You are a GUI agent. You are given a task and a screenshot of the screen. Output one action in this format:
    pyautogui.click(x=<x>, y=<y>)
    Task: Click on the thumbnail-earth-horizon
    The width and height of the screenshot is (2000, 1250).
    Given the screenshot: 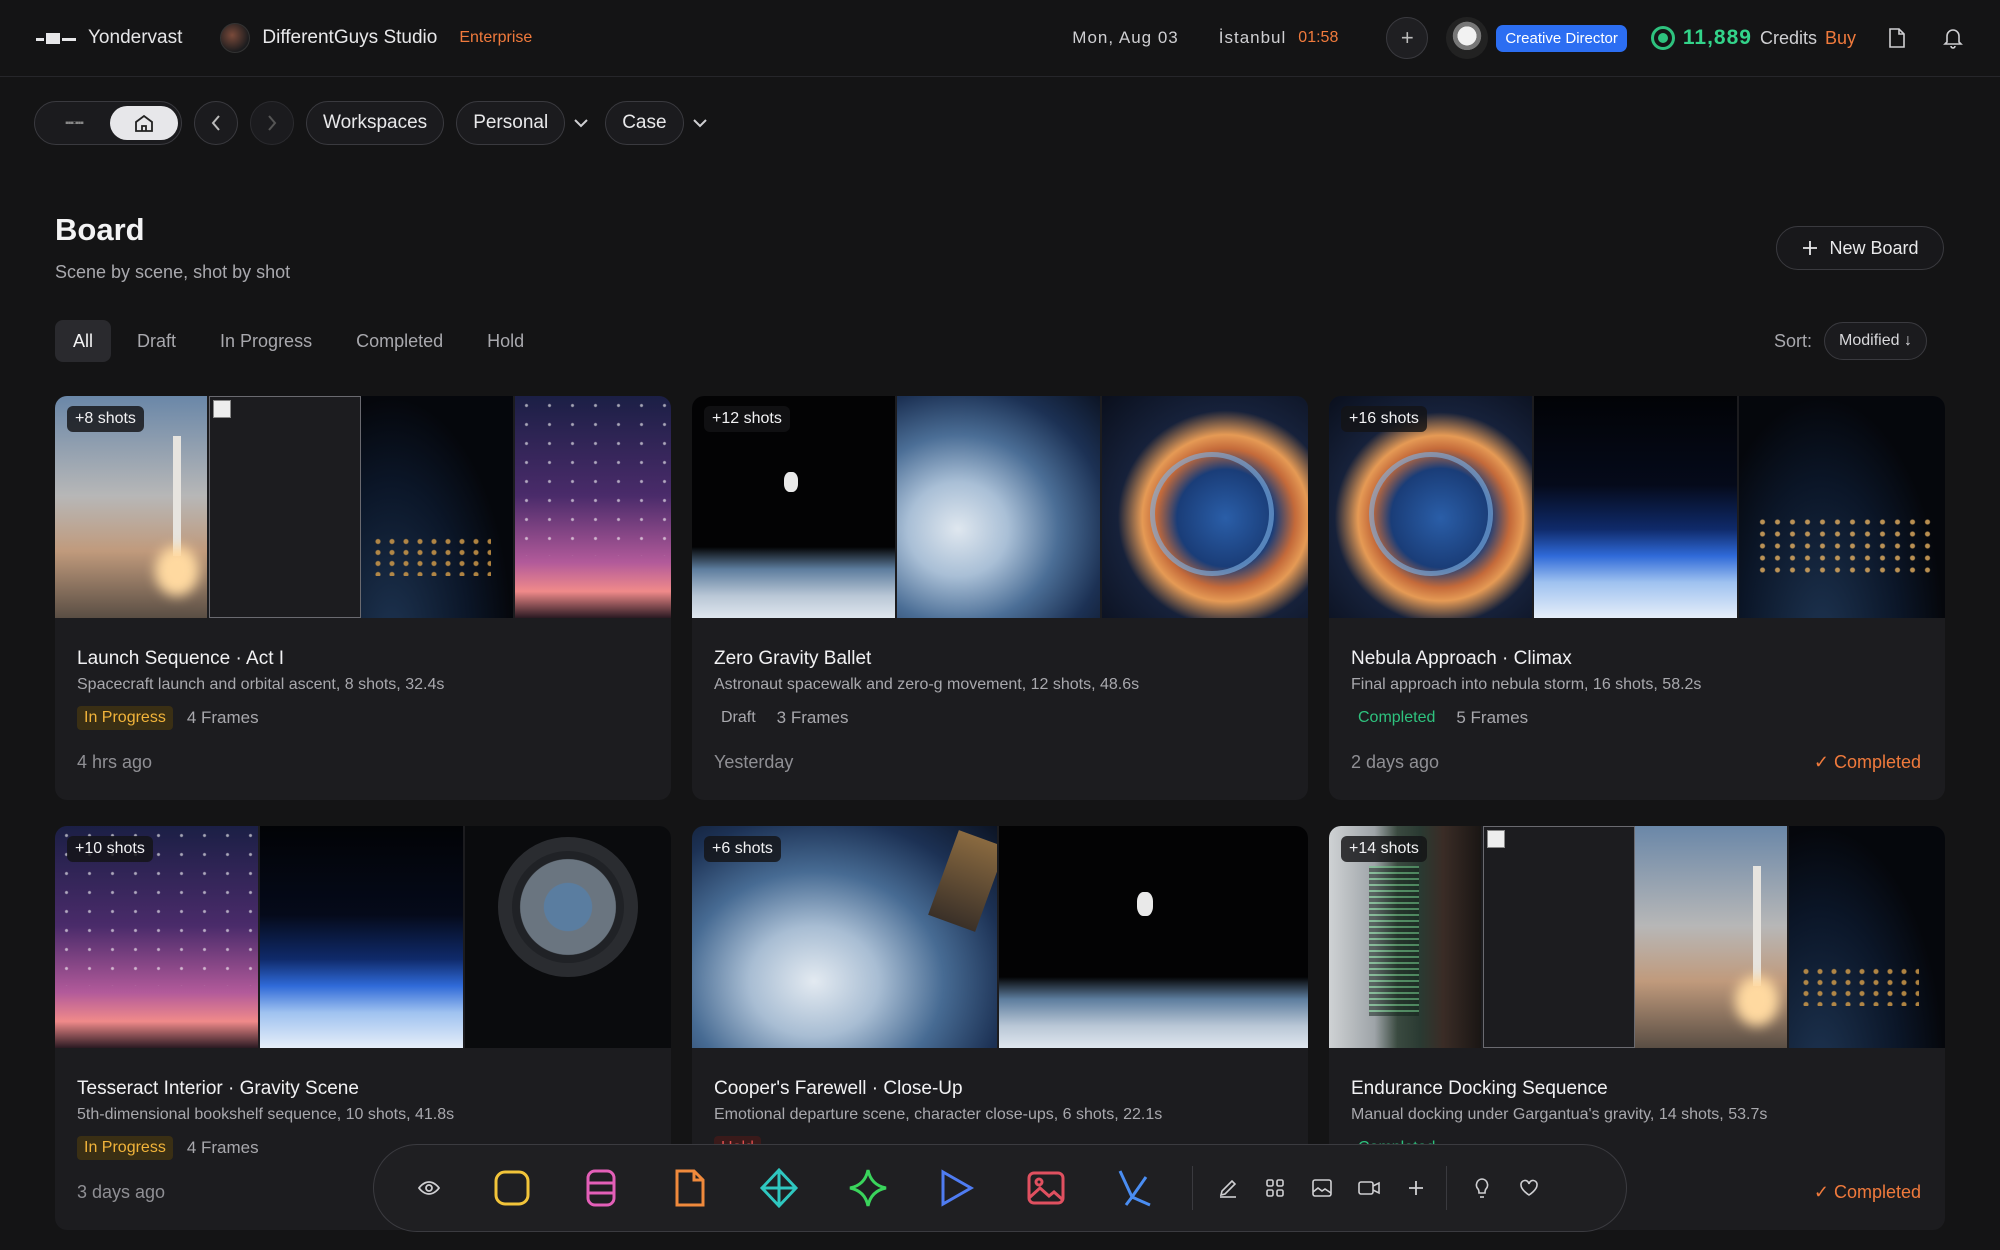 What is the action you would take?
    pyautogui.click(x=362, y=937)
    